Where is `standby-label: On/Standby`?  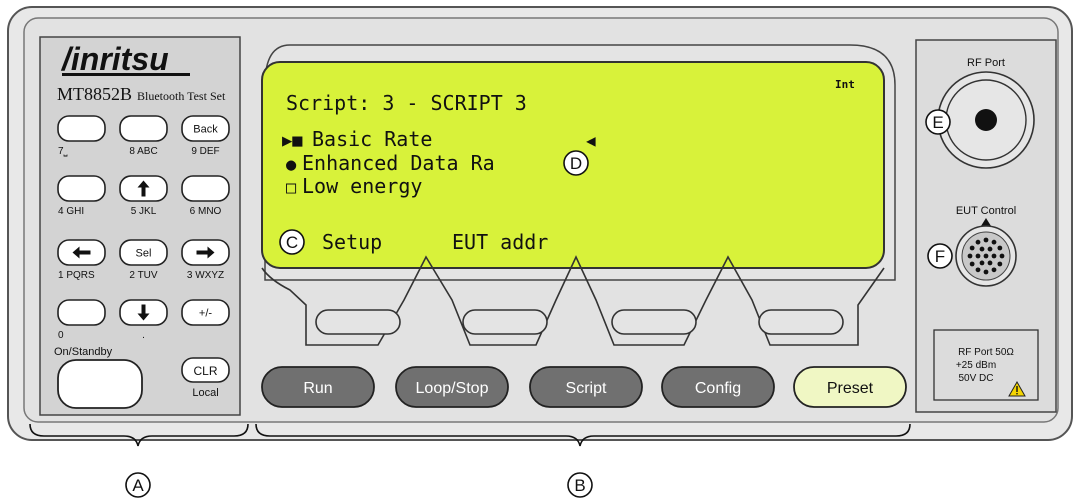
standby-label: On/Standby is located at coordinates (83, 352).